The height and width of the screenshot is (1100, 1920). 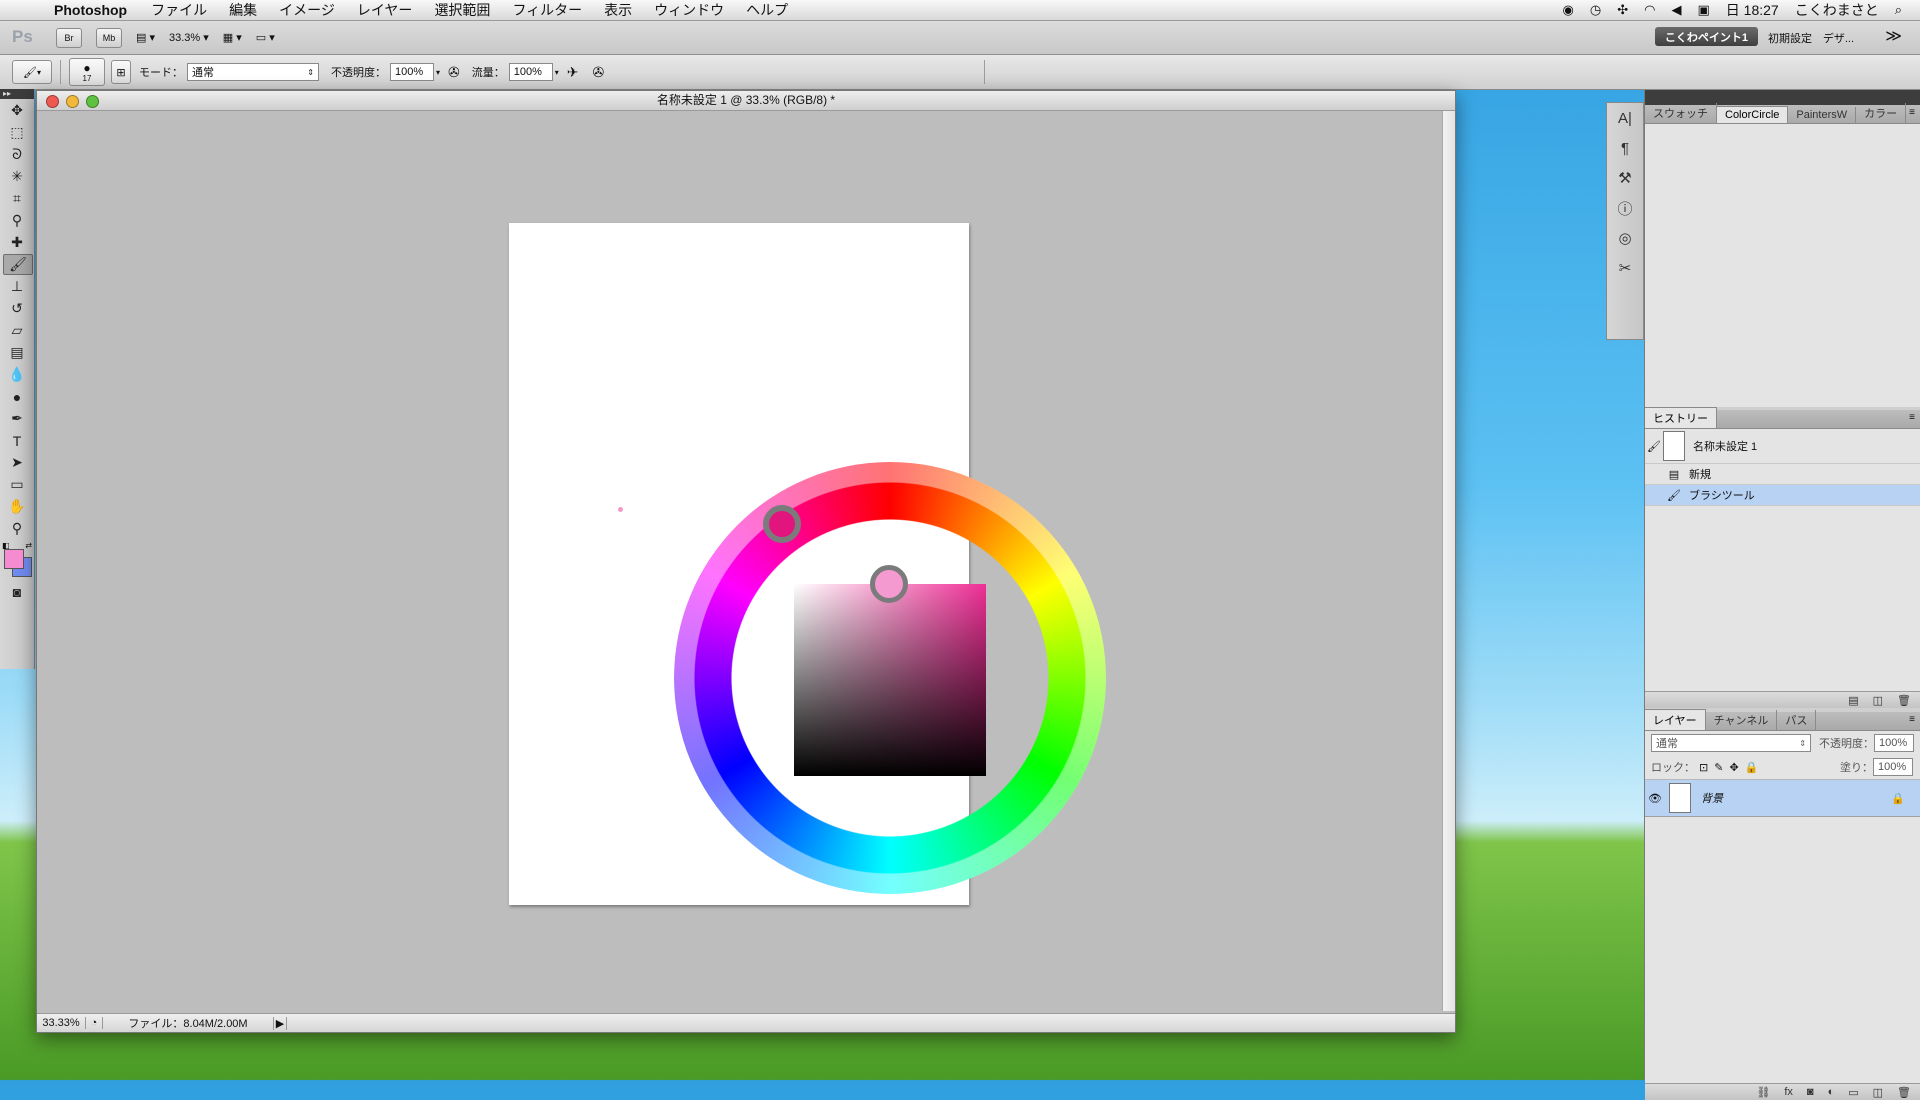 What do you see at coordinates (1810, 1092) in the screenshot?
I see `layer-mask-icon: ◙` at bounding box center [1810, 1092].